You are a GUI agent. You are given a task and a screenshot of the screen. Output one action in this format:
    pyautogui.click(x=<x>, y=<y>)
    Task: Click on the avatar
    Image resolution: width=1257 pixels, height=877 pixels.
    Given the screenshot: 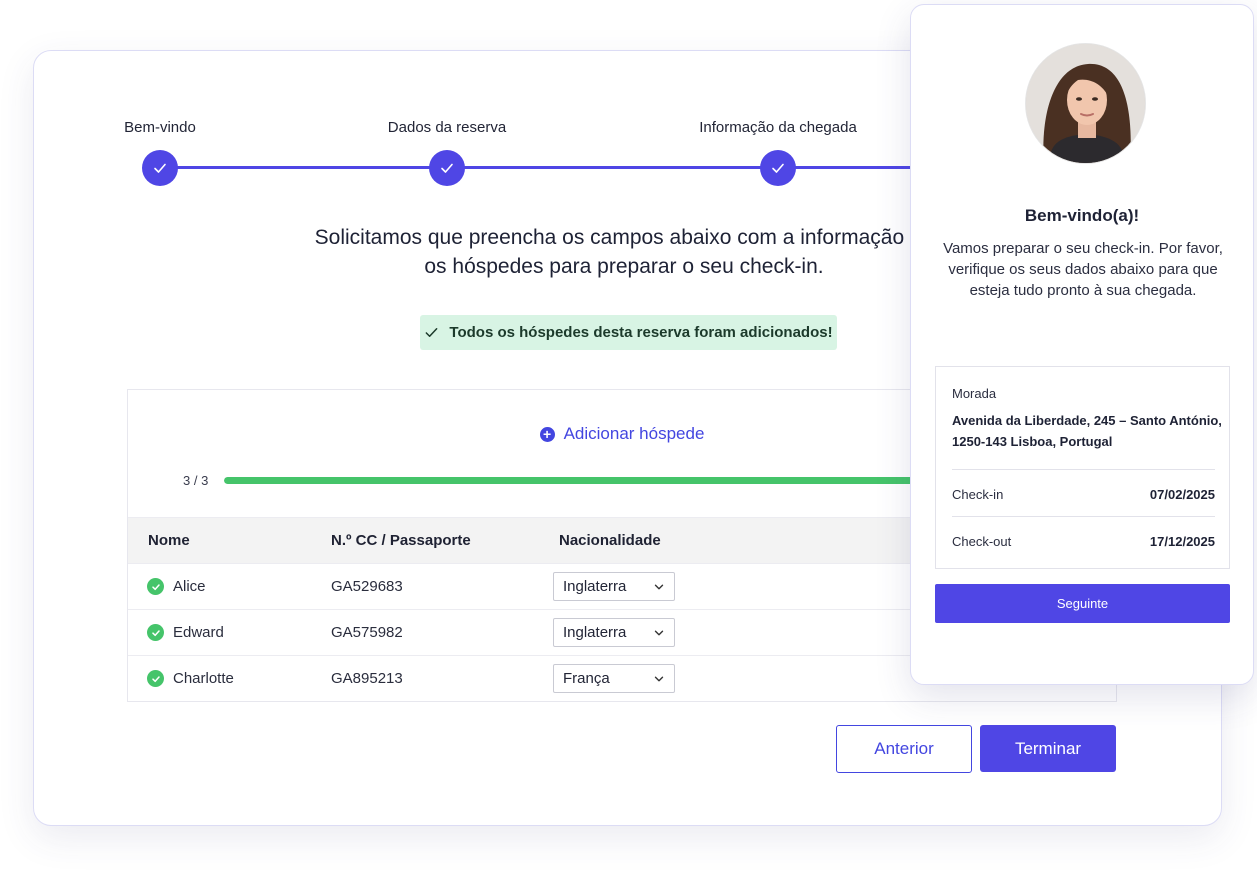 What is the action you would take?
    pyautogui.click(x=1085, y=103)
    